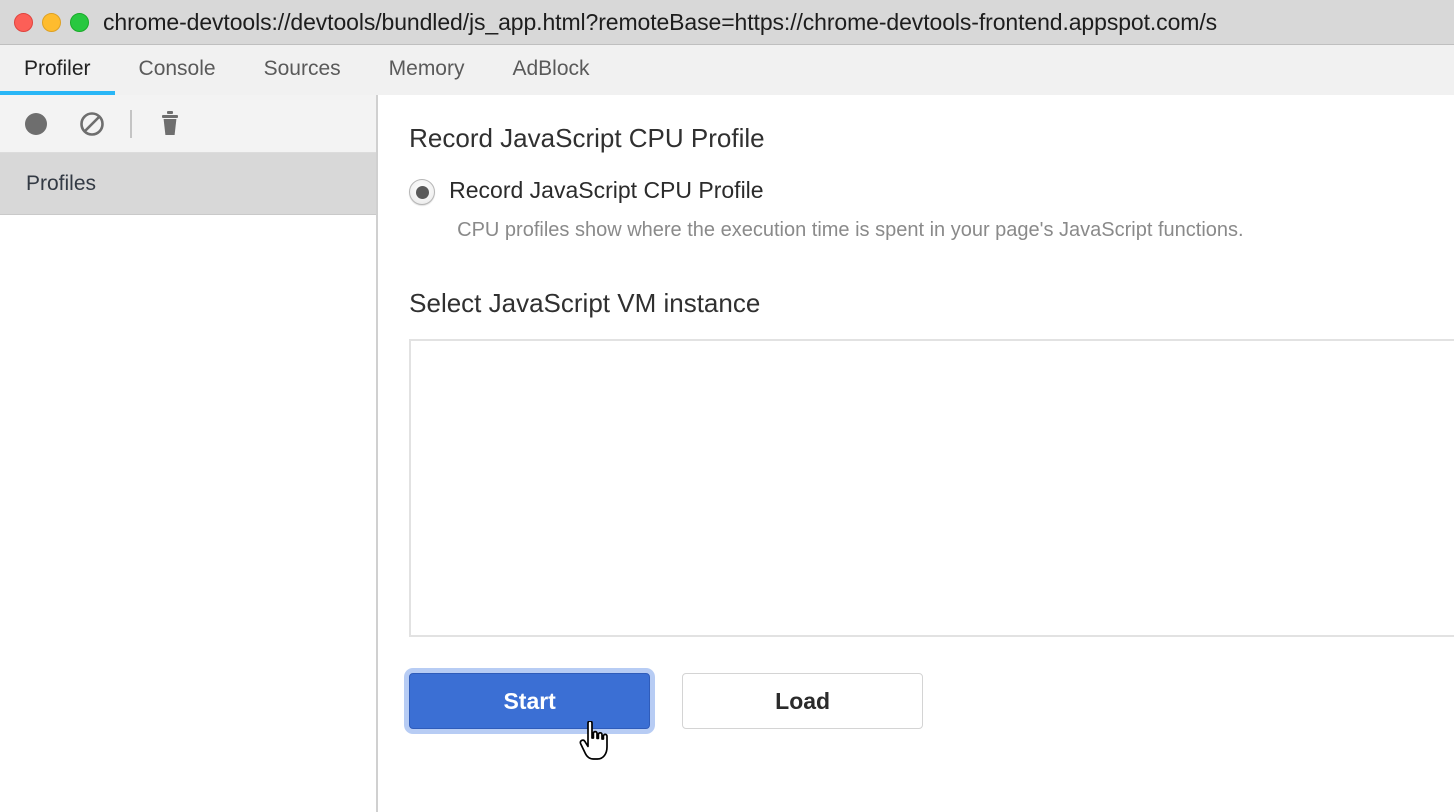 This screenshot has height=812, width=1454. Describe the element at coordinates (550, 70) in the screenshot. I see `tab-adblock: AdBlock` at that location.